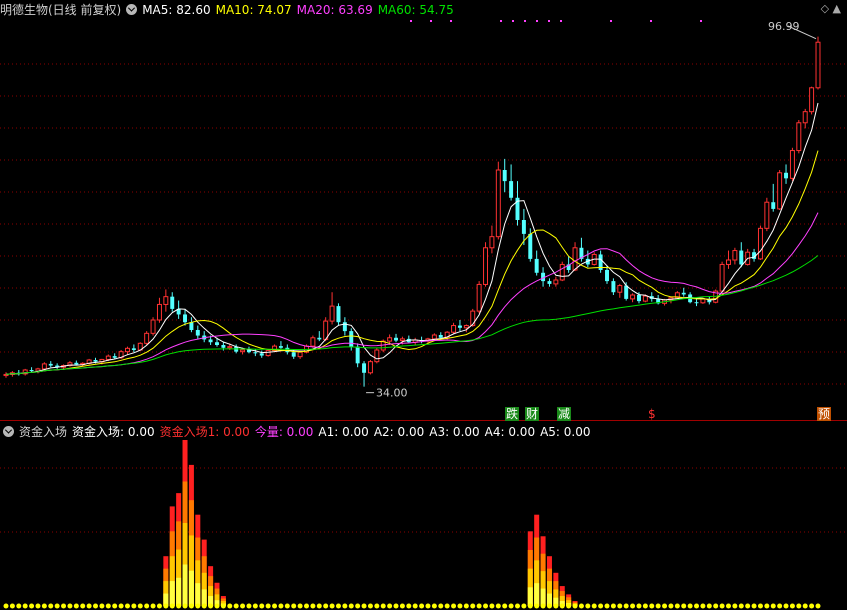 This screenshot has height=610, width=847. Describe the element at coordinates (784, 26) in the screenshot. I see `high-price-label: 96.99` at that location.